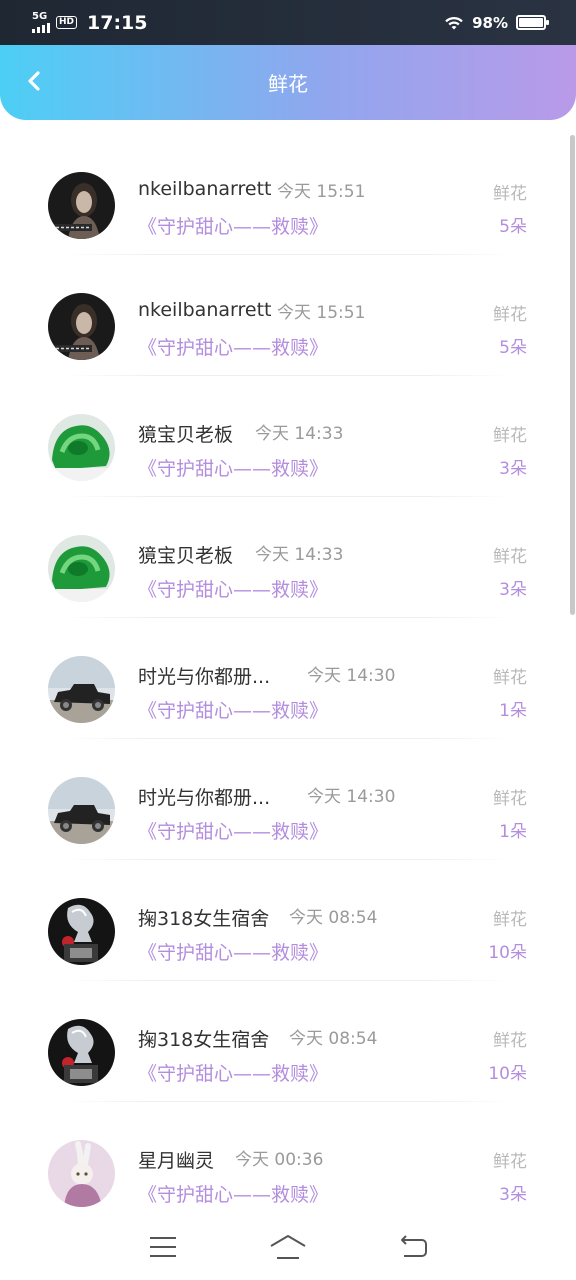 The width and height of the screenshot is (576, 1280). I want to click on hd-badge: HD, so click(67, 22).